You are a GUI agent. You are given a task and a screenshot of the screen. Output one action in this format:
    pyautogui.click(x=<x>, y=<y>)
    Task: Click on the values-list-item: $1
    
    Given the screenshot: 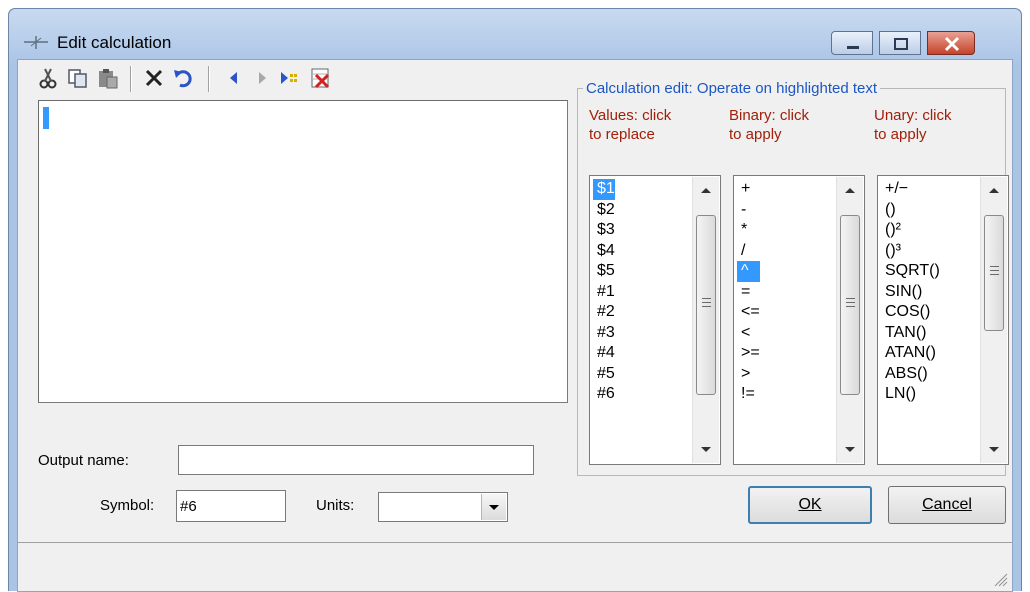 What is the action you would take?
    pyautogui.click(x=604, y=189)
    